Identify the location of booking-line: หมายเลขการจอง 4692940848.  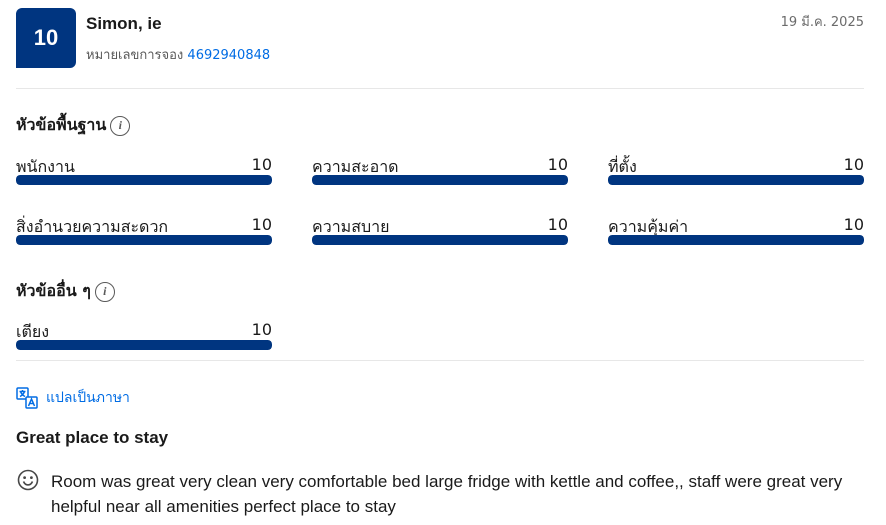
(178, 54).